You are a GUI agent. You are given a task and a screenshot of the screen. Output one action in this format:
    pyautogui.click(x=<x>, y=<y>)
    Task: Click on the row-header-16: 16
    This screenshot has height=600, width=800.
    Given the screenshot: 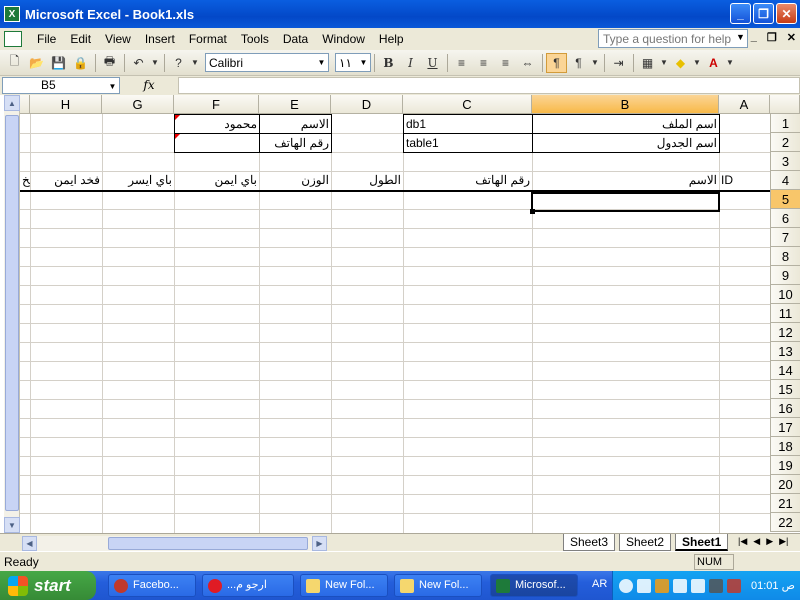 What is the action you would take?
    pyautogui.click(x=785, y=408)
    